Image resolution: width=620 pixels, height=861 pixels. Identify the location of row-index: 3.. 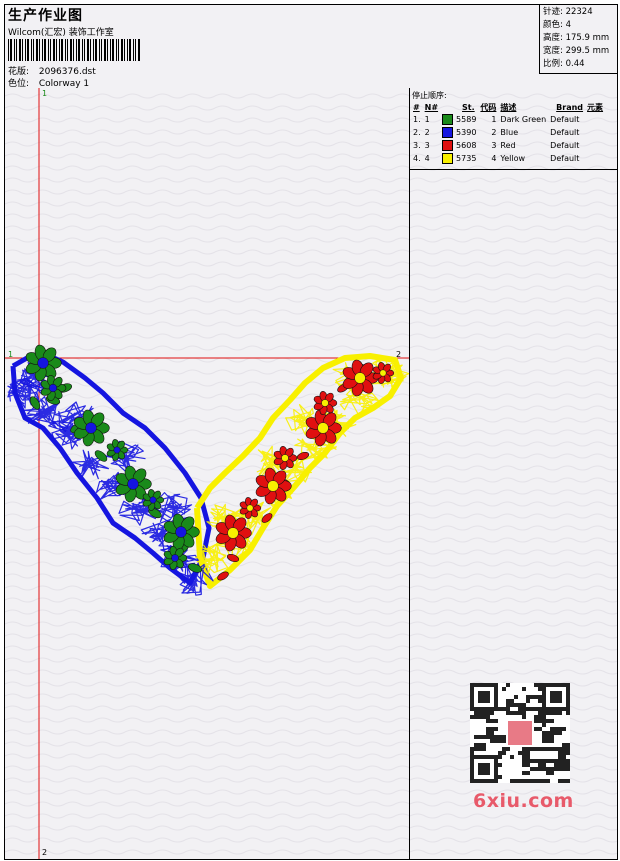
(417, 145).